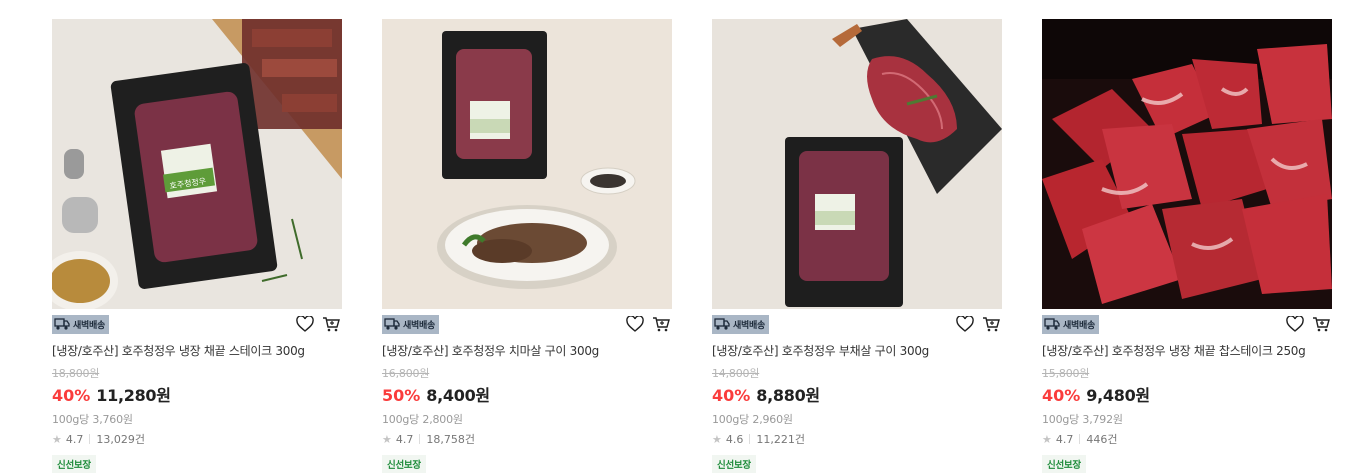  I want to click on product-title: [냉장/호주산] 호주청정우 냉장 채끝 찹스테이크 250g, so click(1187, 350).